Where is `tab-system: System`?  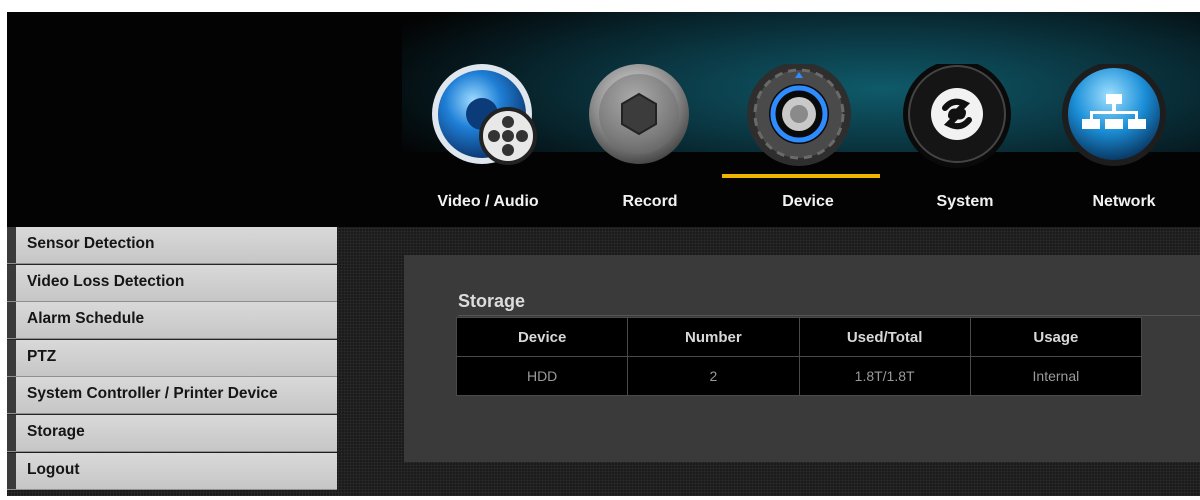
tab-system: System is located at coordinates (965, 205).